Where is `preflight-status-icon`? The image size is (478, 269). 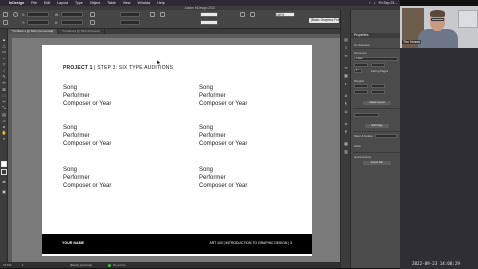
preflight-status-icon is located at coordinates (109, 265).